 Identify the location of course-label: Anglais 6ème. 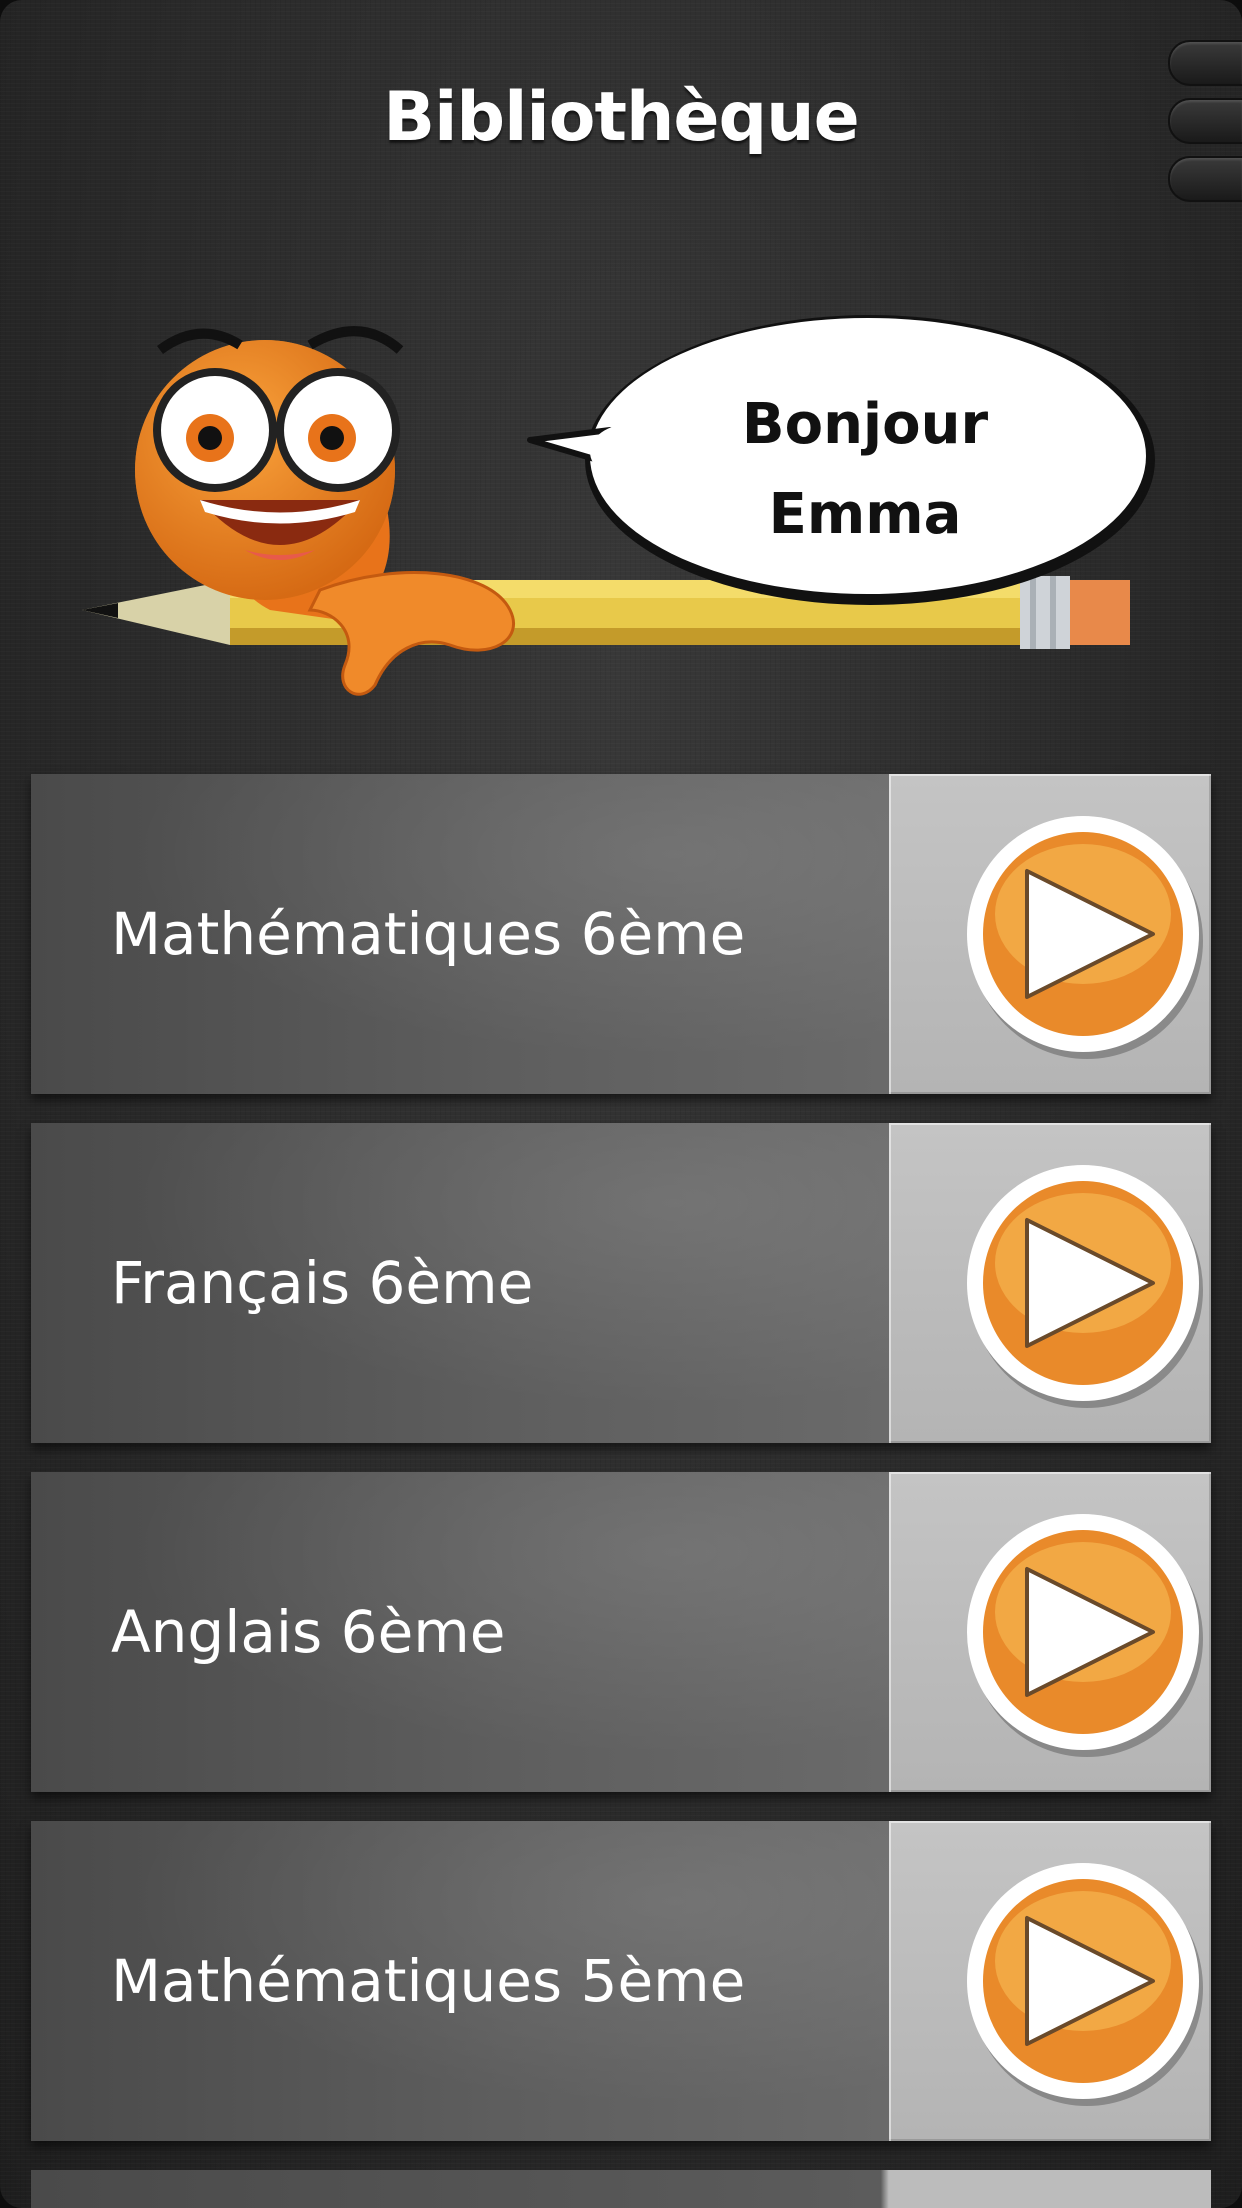
(308, 1632).